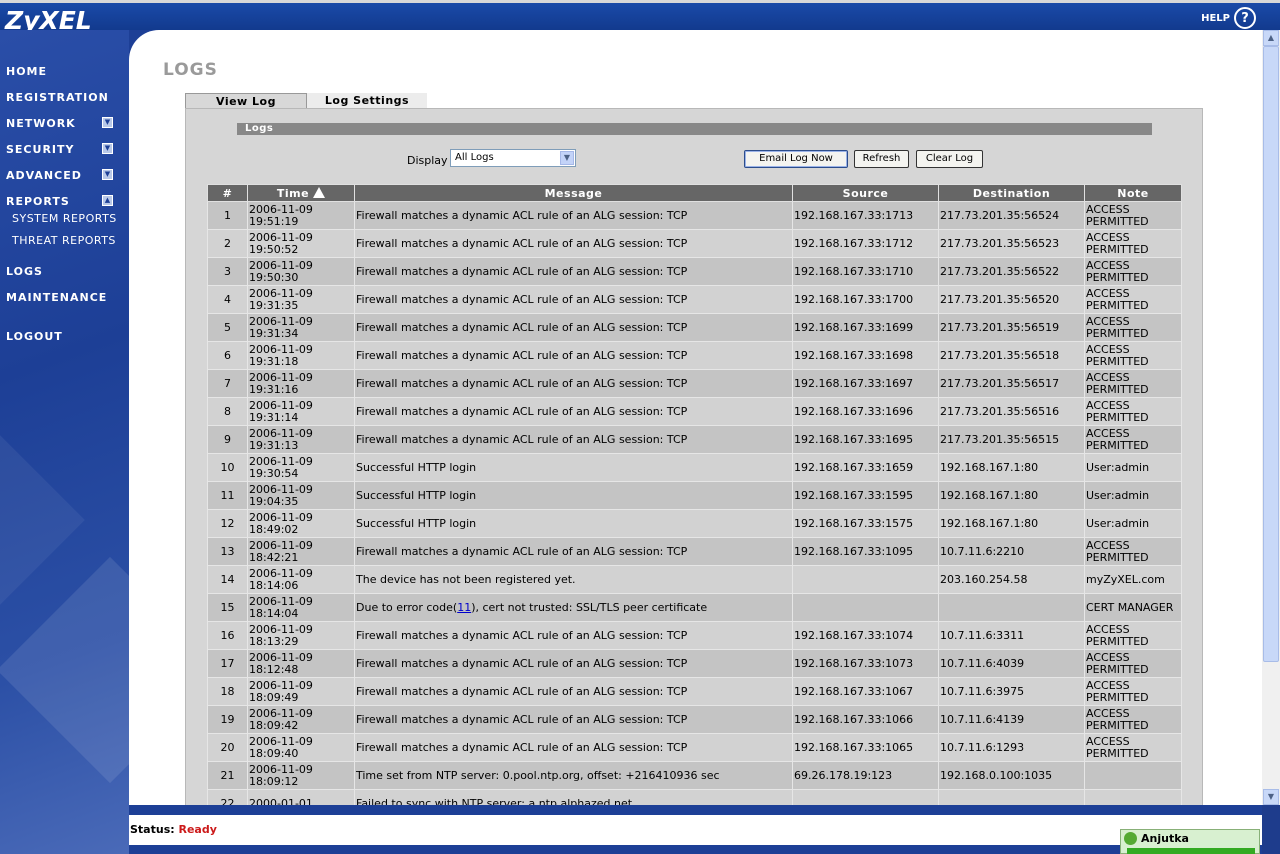 This screenshot has width=1280, height=854. I want to click on row-clock: 19:50:52, so click(274, 249).